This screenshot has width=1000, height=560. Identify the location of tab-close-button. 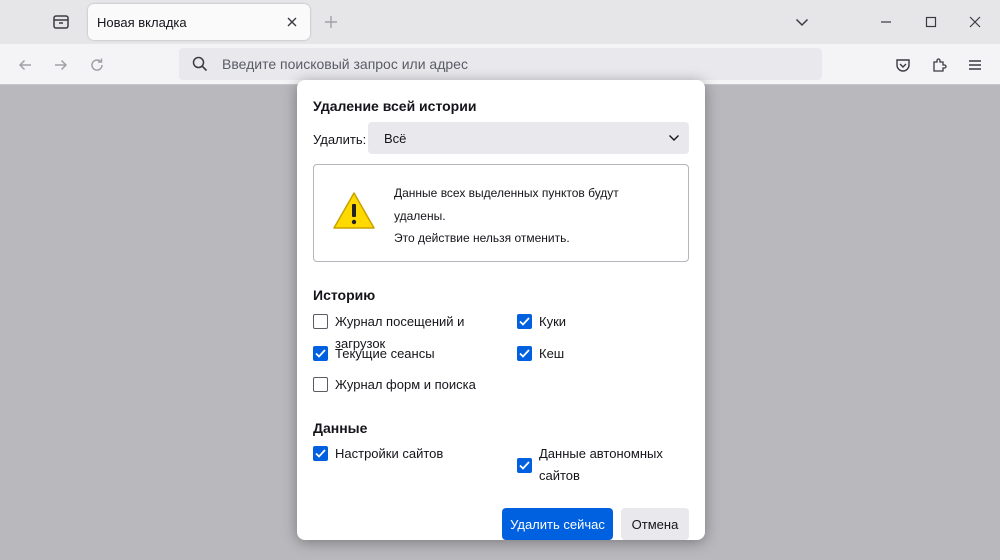
(292, 22).